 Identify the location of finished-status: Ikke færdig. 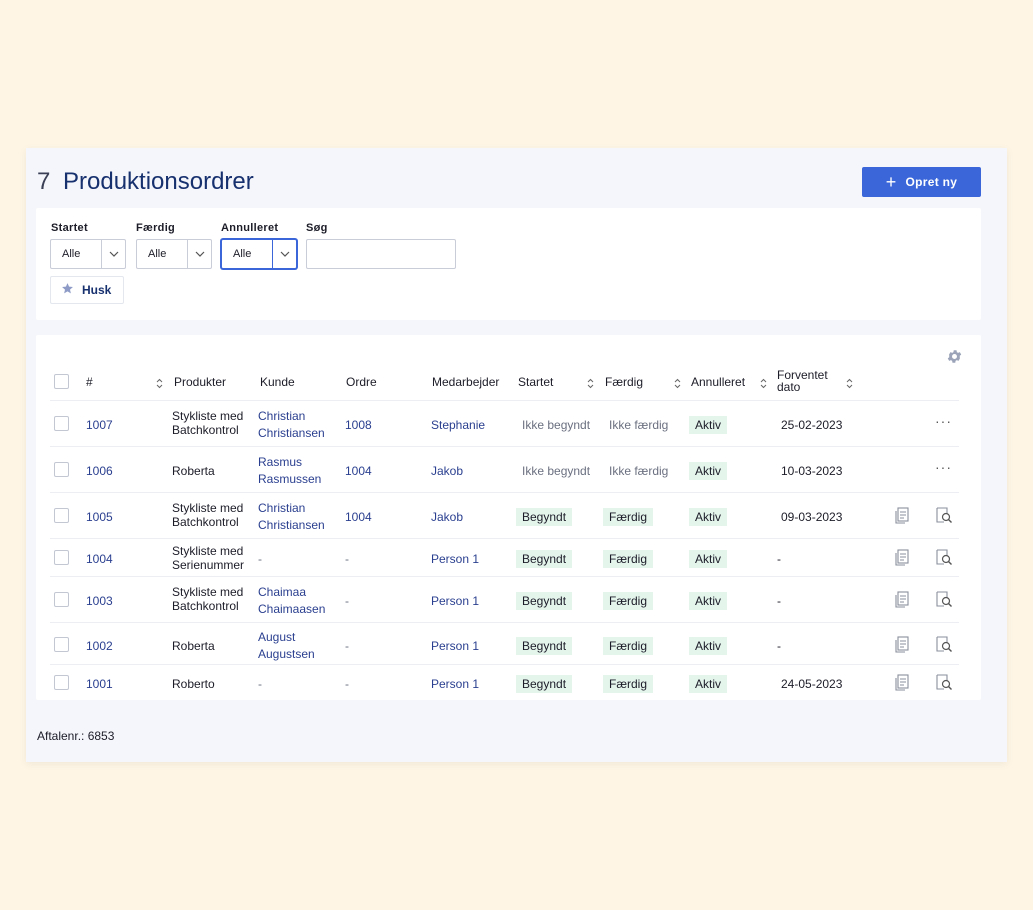
(639, 425).